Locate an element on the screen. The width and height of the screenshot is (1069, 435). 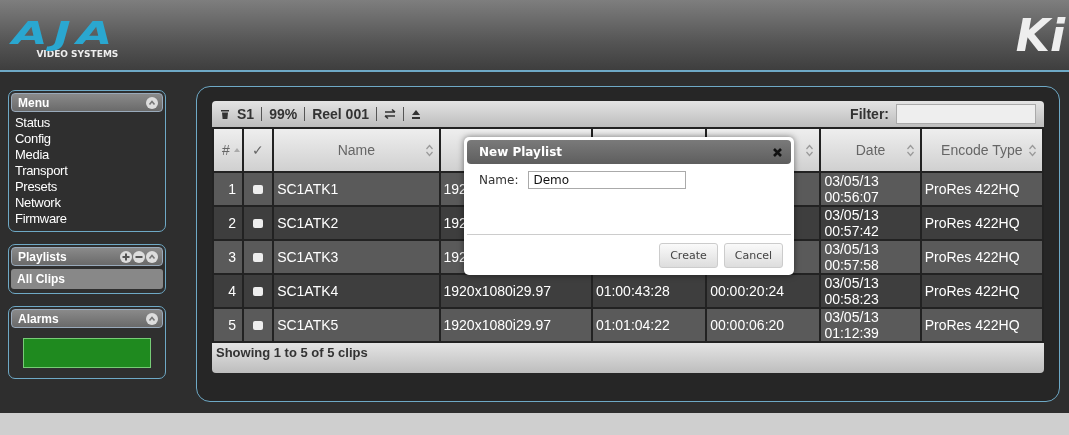
column-header: # is located at coordinates (228, 150).